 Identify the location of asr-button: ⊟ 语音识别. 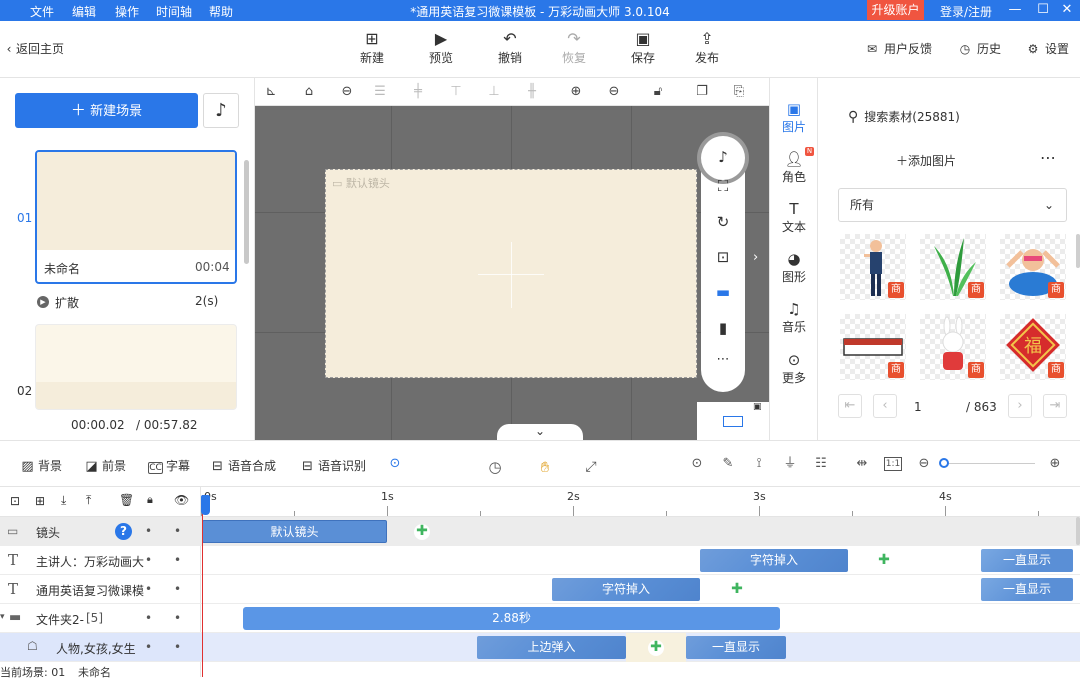
(333, 465).